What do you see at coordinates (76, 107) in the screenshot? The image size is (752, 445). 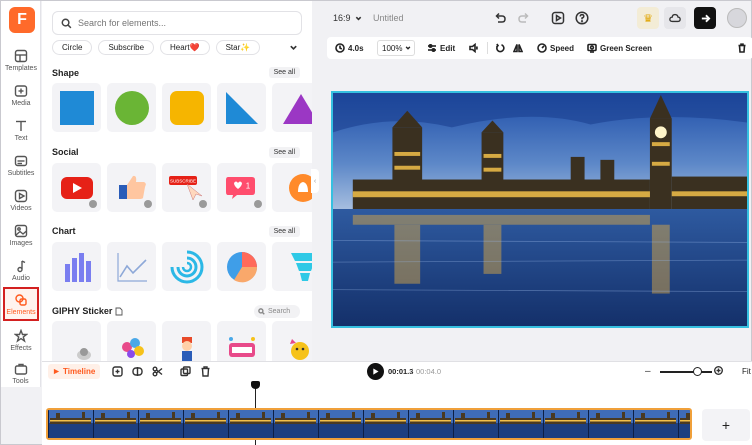 I see `shape-square` at bounding box center [76, 107].